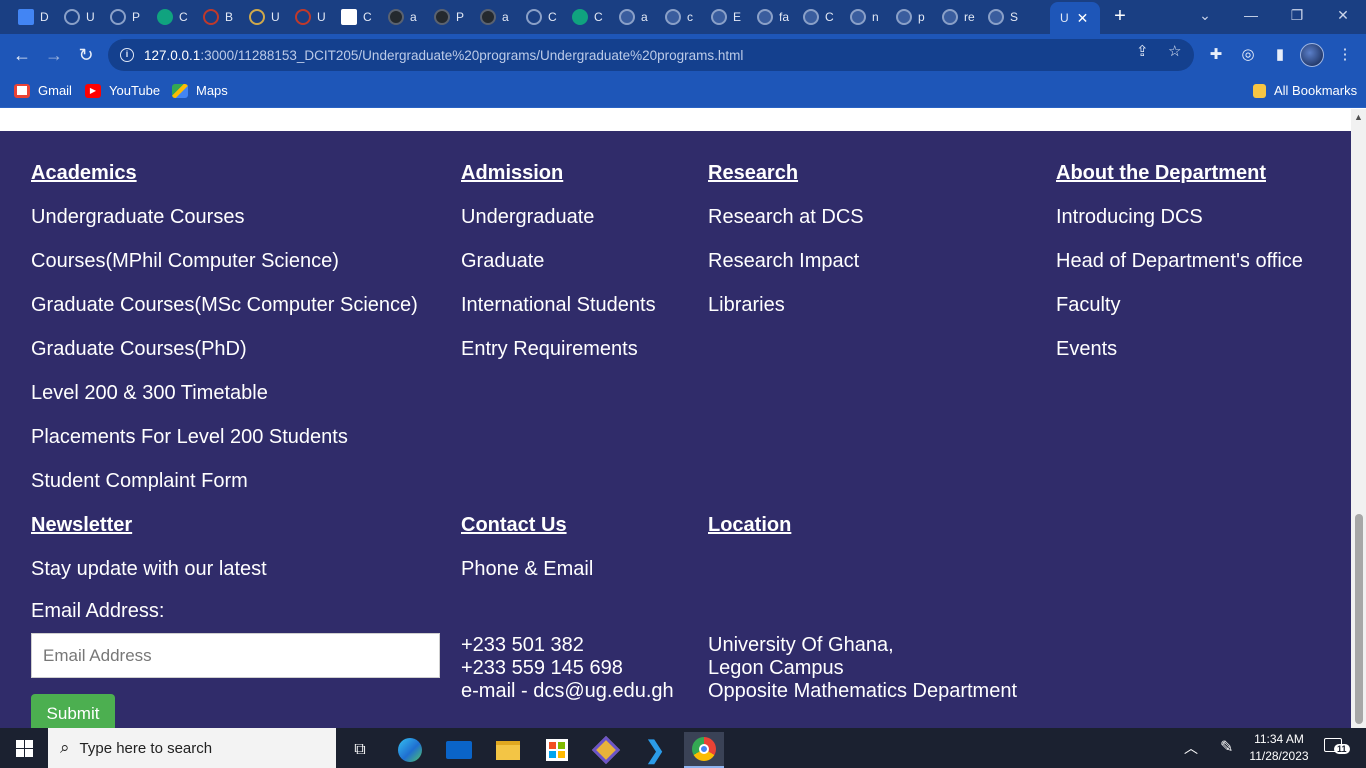 Image resolution: width=1366 pixels, height=768 pixels. What do you see at coordinates (784, 17) in the screenshot?
I see `tab-label: fa` at bounding box center [784, 17].